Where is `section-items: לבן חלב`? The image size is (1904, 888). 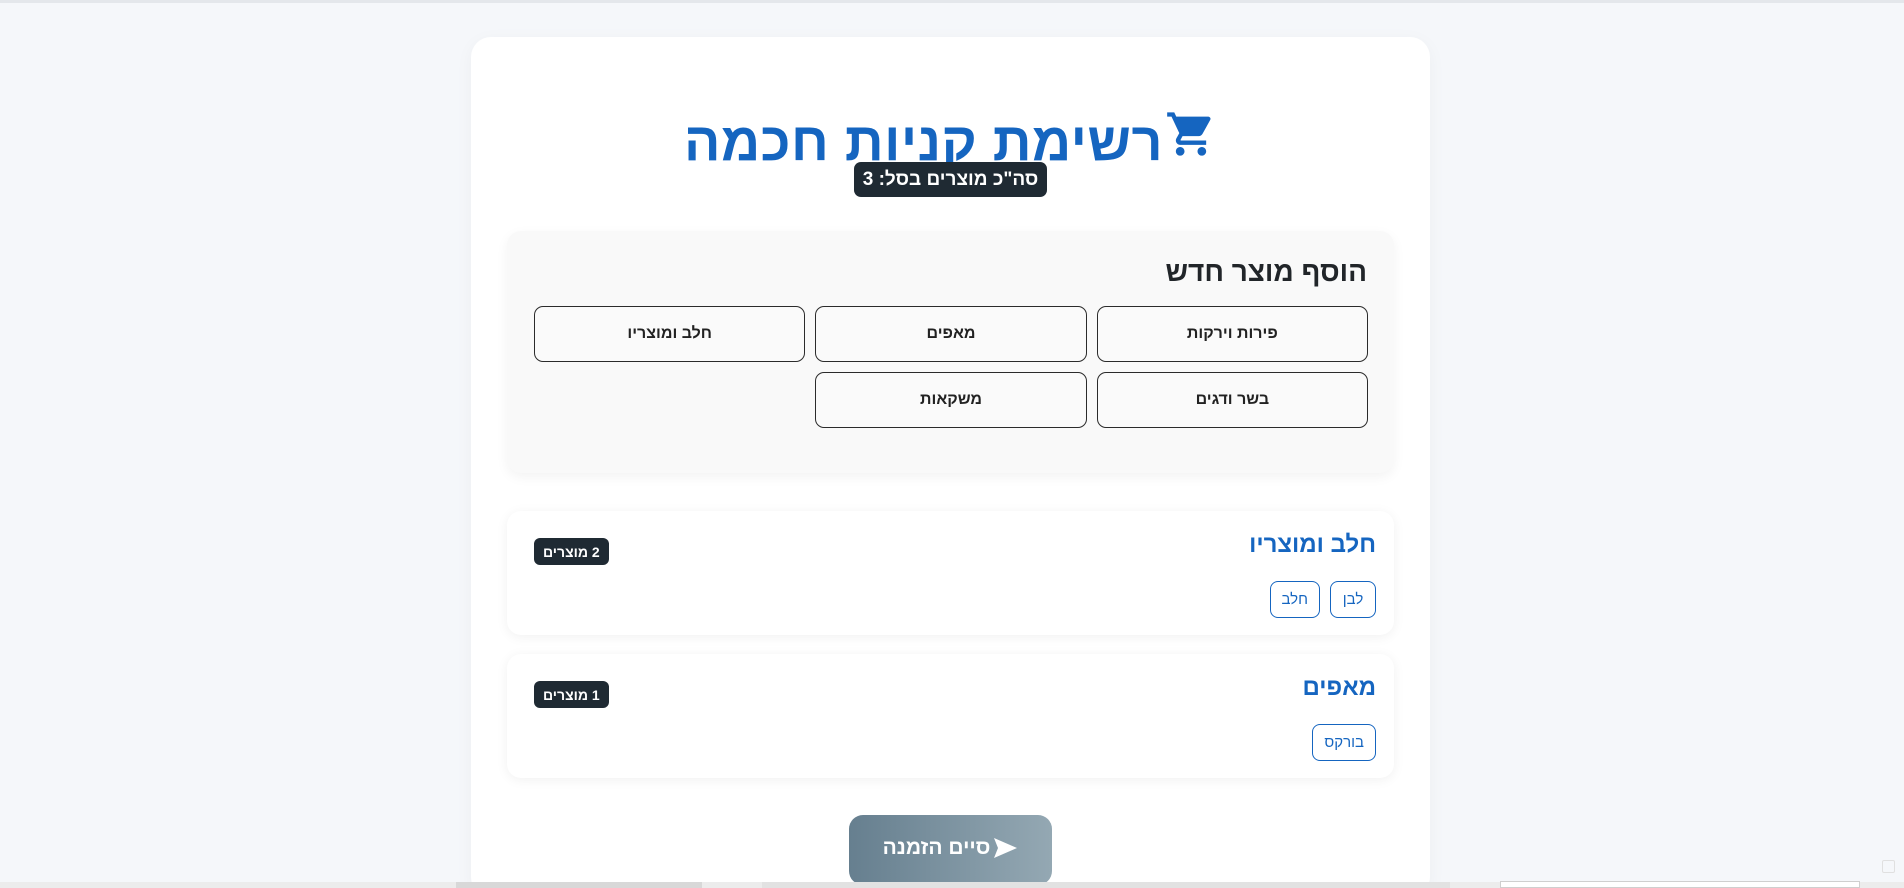 section-items: לבן חלב is located at coordinates (1322, 599).